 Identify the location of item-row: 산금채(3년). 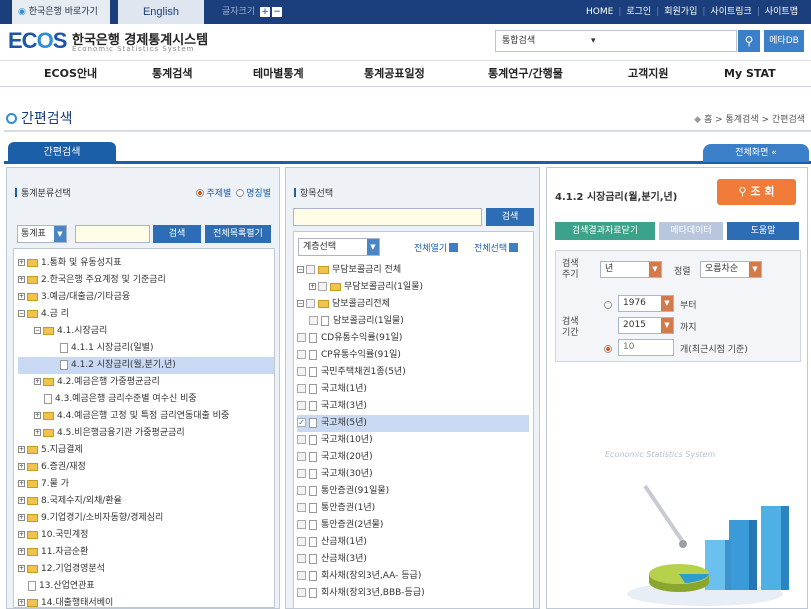
(413, 559).